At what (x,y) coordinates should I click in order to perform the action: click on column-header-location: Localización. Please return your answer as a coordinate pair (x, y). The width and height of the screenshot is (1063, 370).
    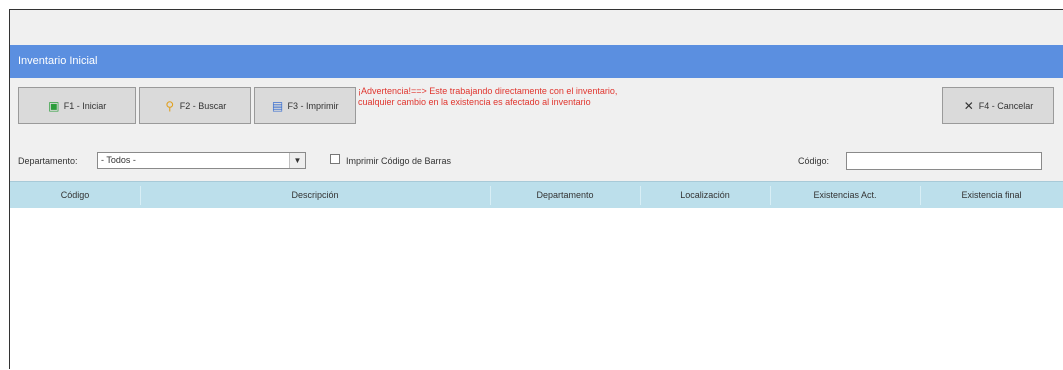
    Looking at the image, I should click on (705, 195).